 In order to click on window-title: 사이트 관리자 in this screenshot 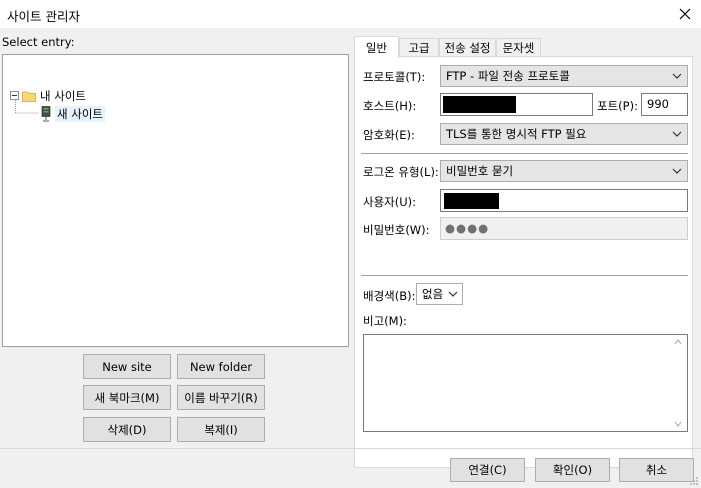, I will do `click(43, 16)`.